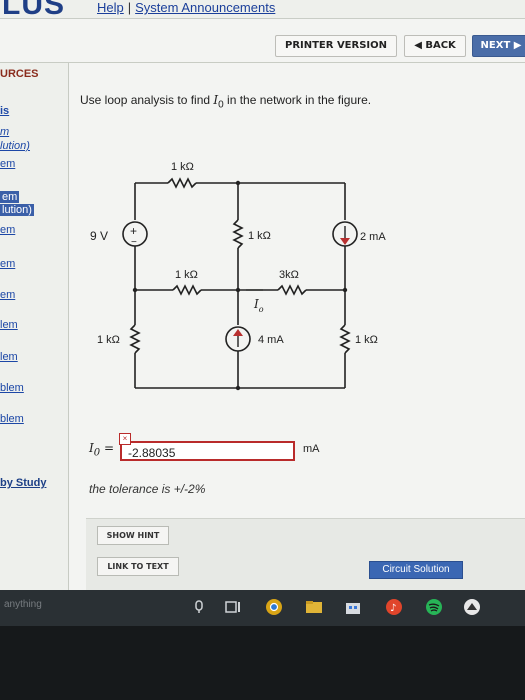  I want to click on label-plus: +, so click(133, 231).